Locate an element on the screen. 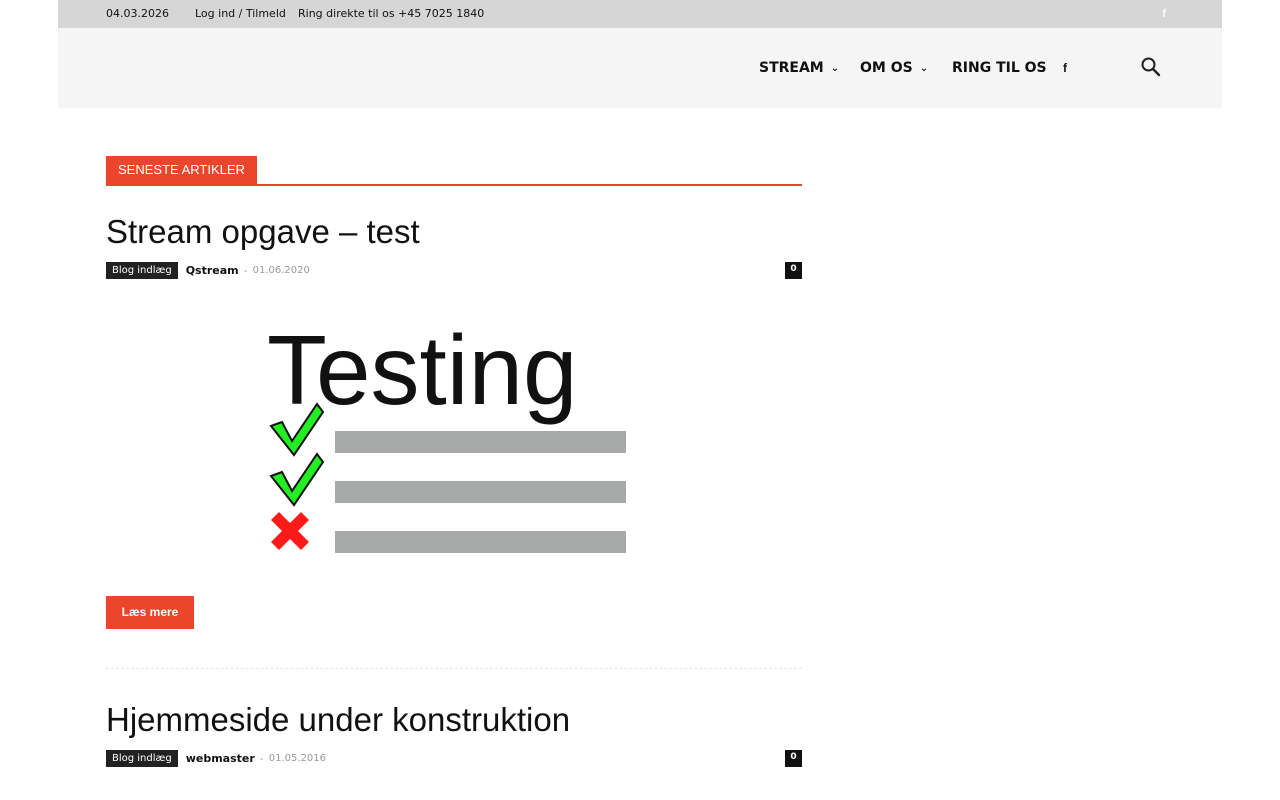 Image resolution: width=1280 pixels, height=800 pixels. login-register-link: Log ind / Tilmeld is located at coordinates (240, 14).